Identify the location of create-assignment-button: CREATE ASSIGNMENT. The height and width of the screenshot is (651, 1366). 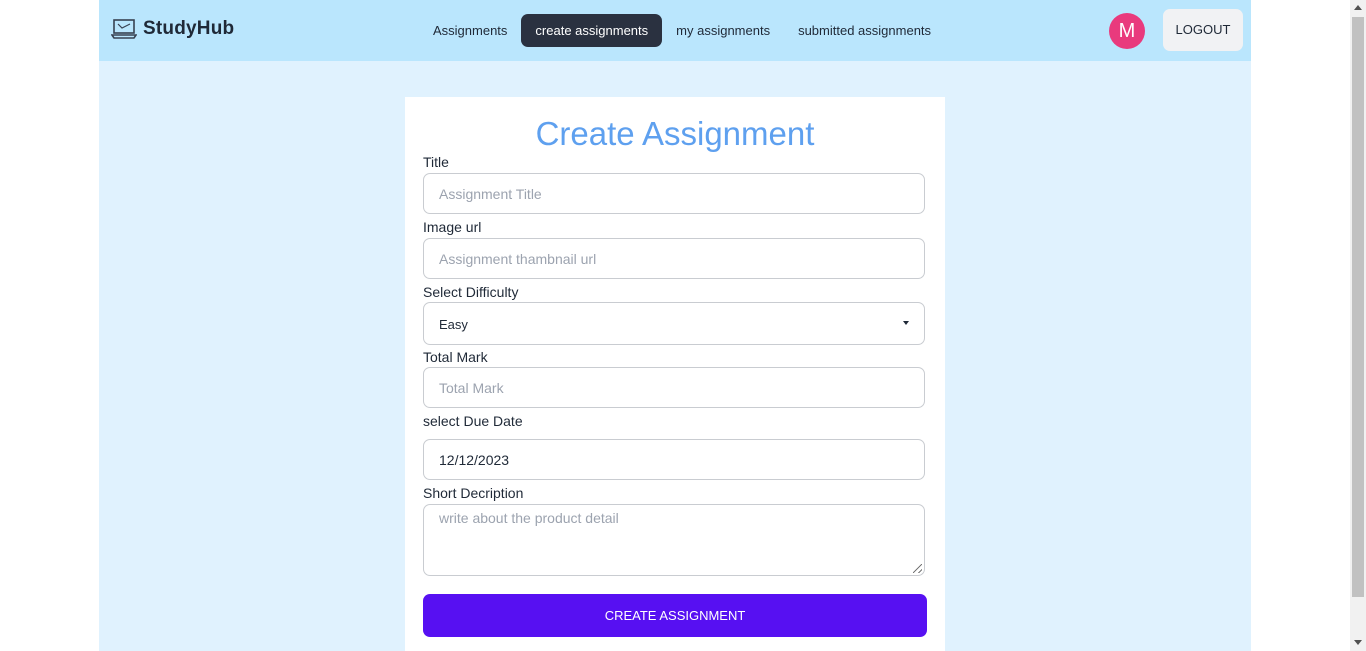
(675, 615).